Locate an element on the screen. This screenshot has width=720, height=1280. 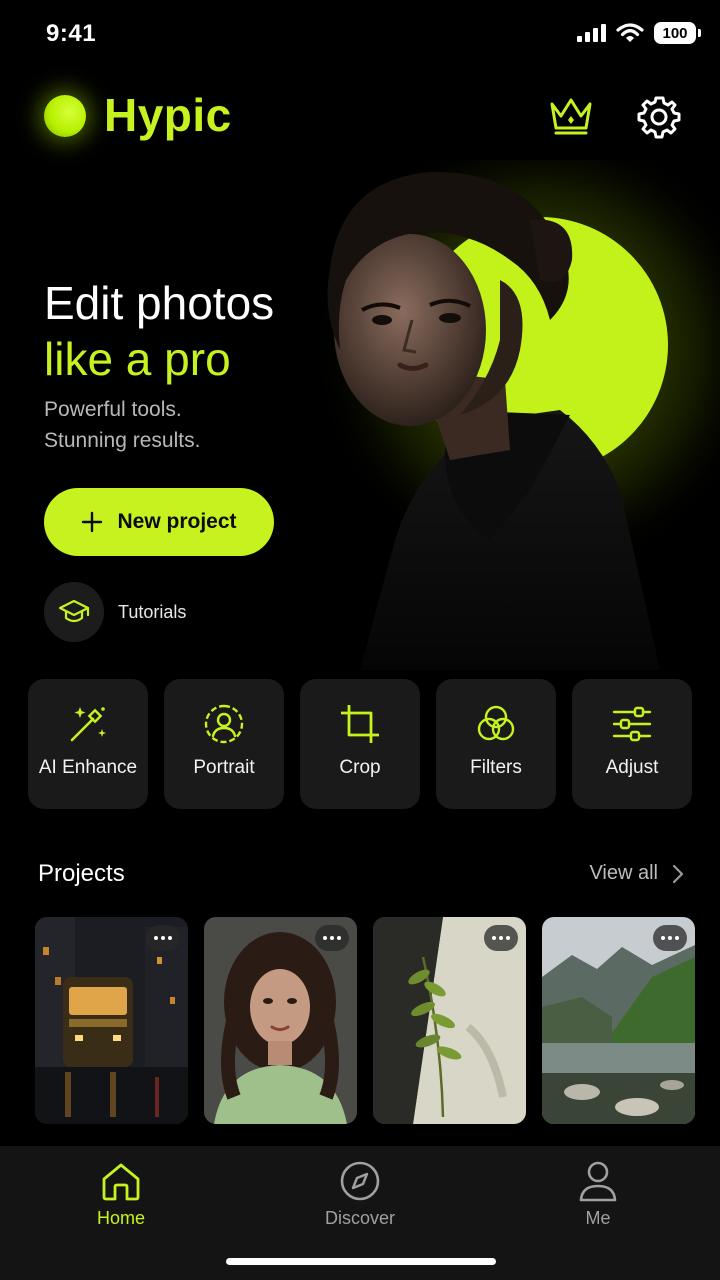
tool-crop: Crop is located at coordinates (360, 744).